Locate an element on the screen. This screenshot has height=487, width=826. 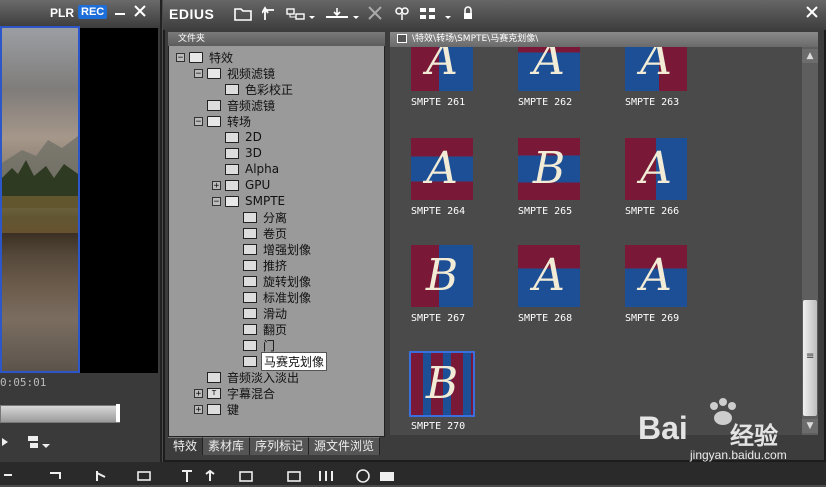
tree-node: − 转场 is located at coordinates (223, 121).